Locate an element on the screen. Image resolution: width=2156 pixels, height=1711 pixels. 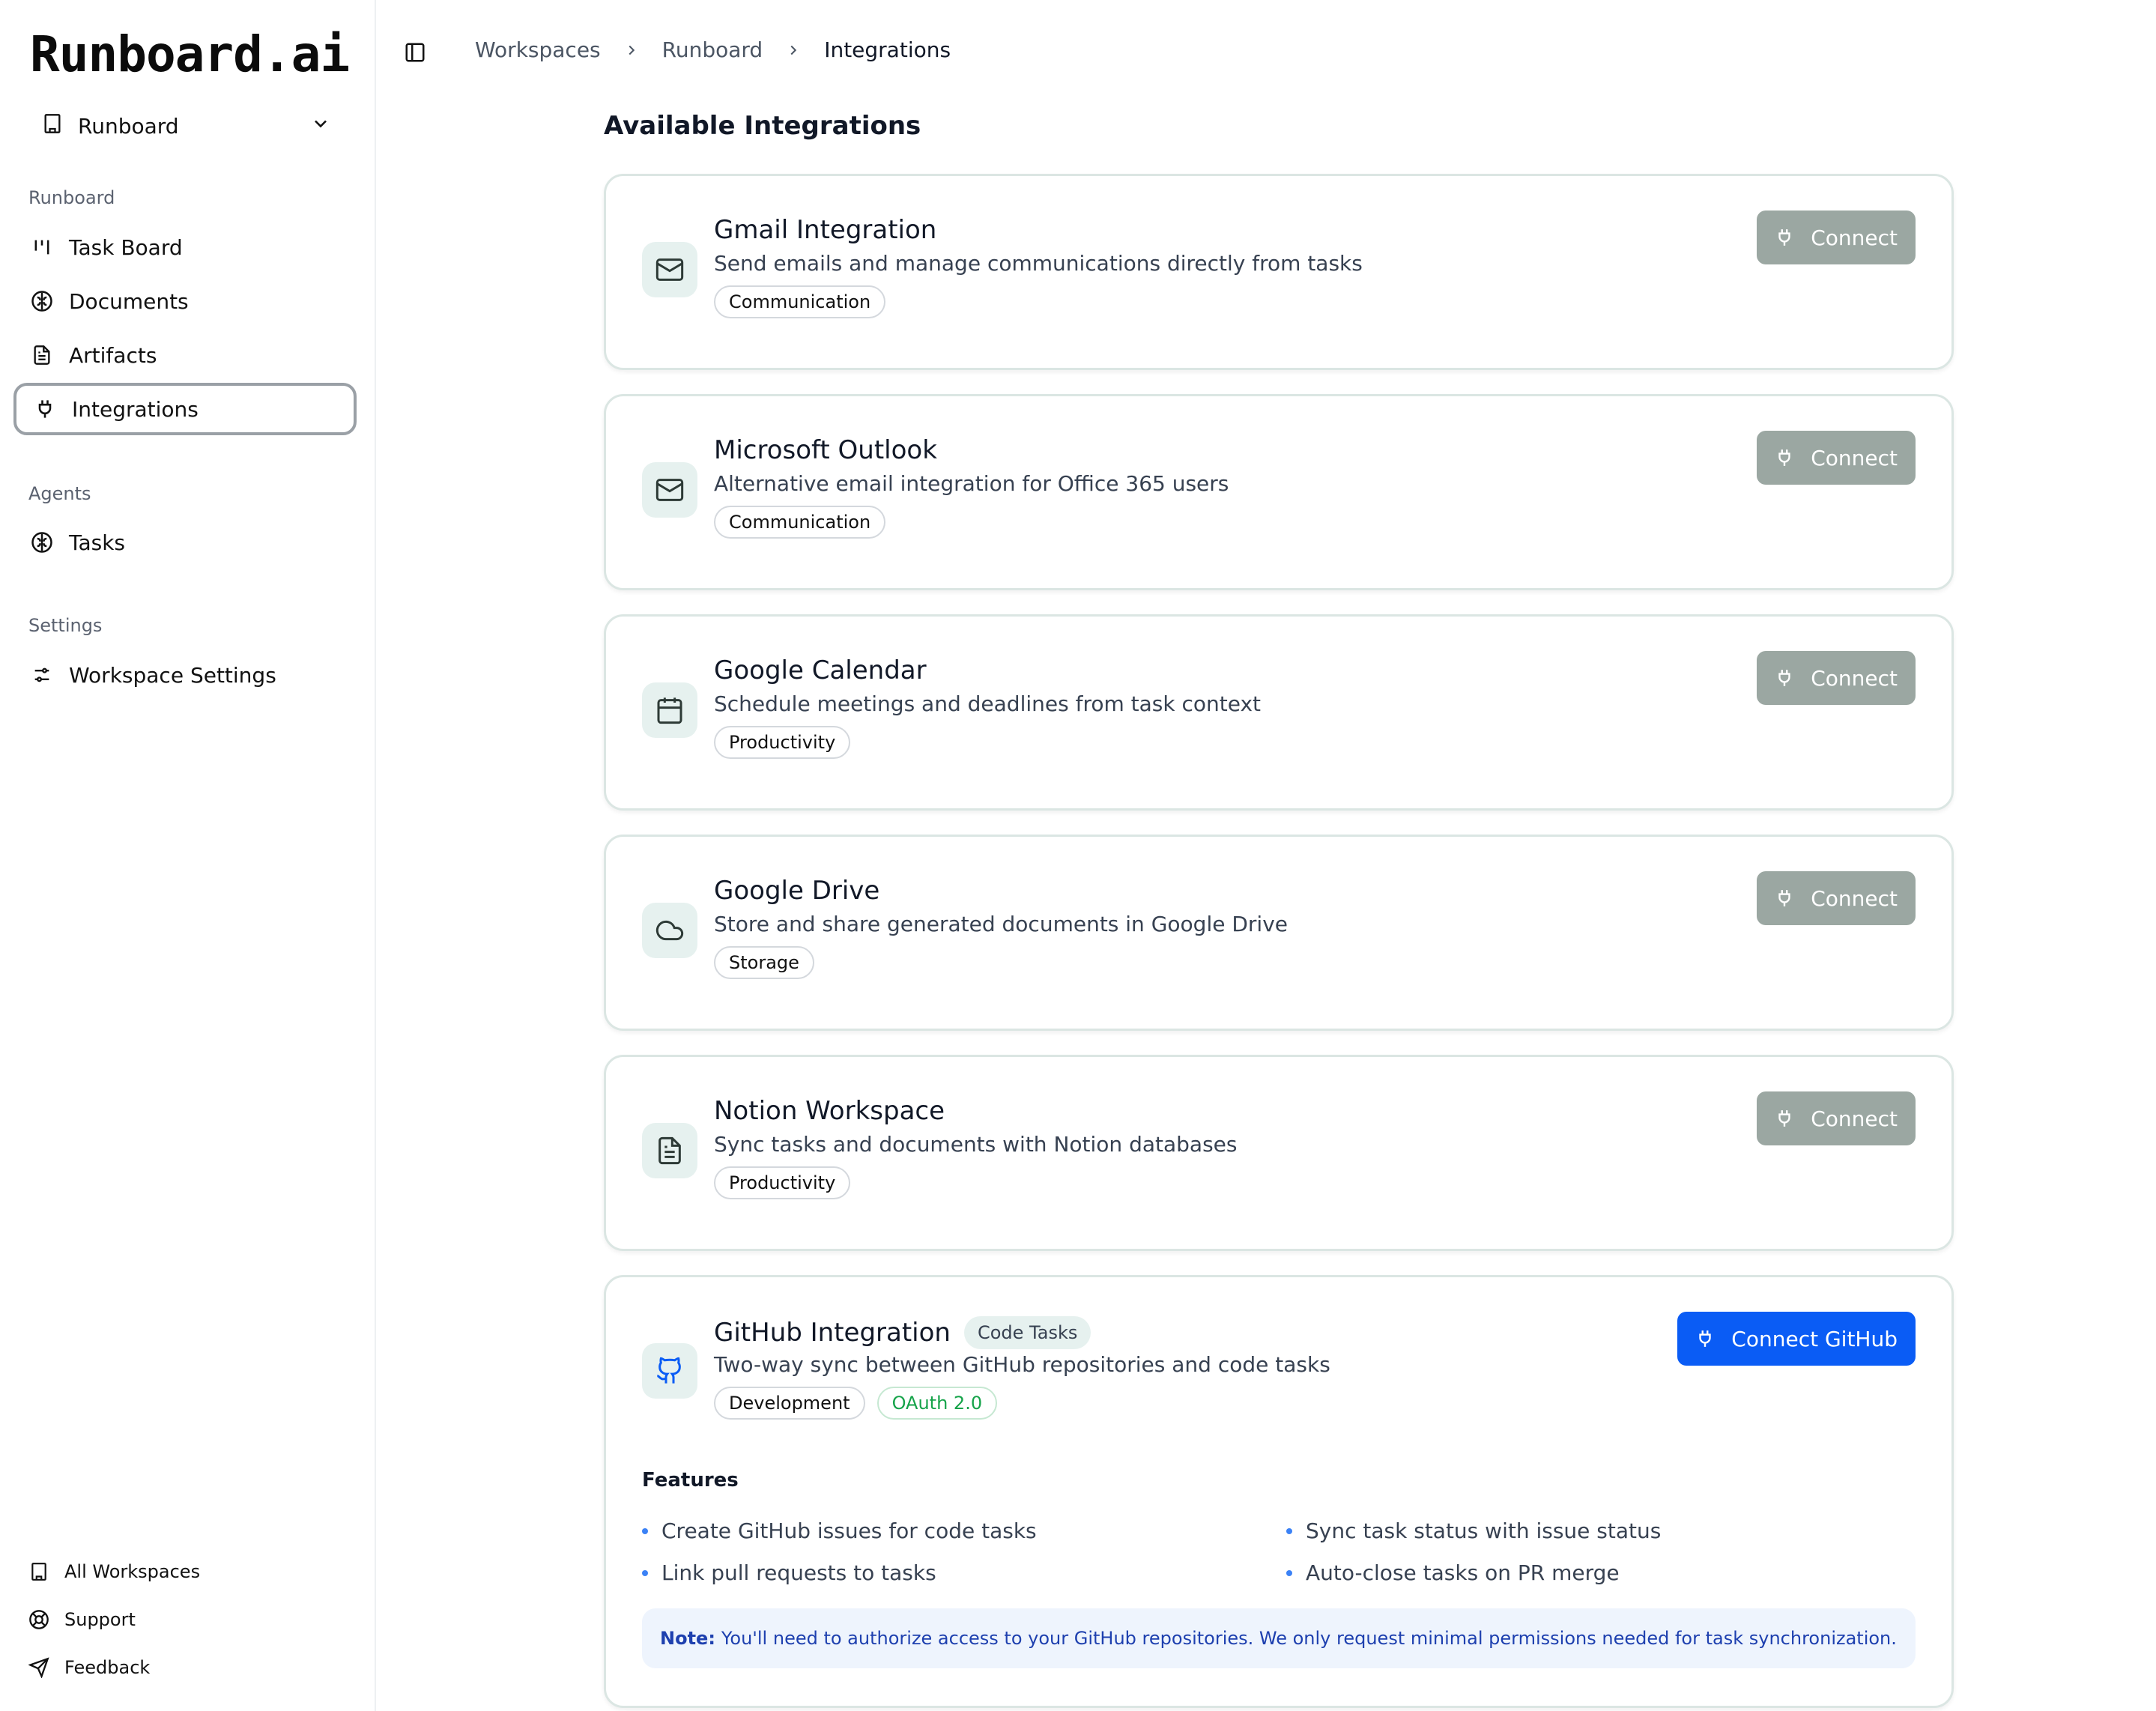
sidebar-item-documents: Documents is located at coordinates (185, 301).